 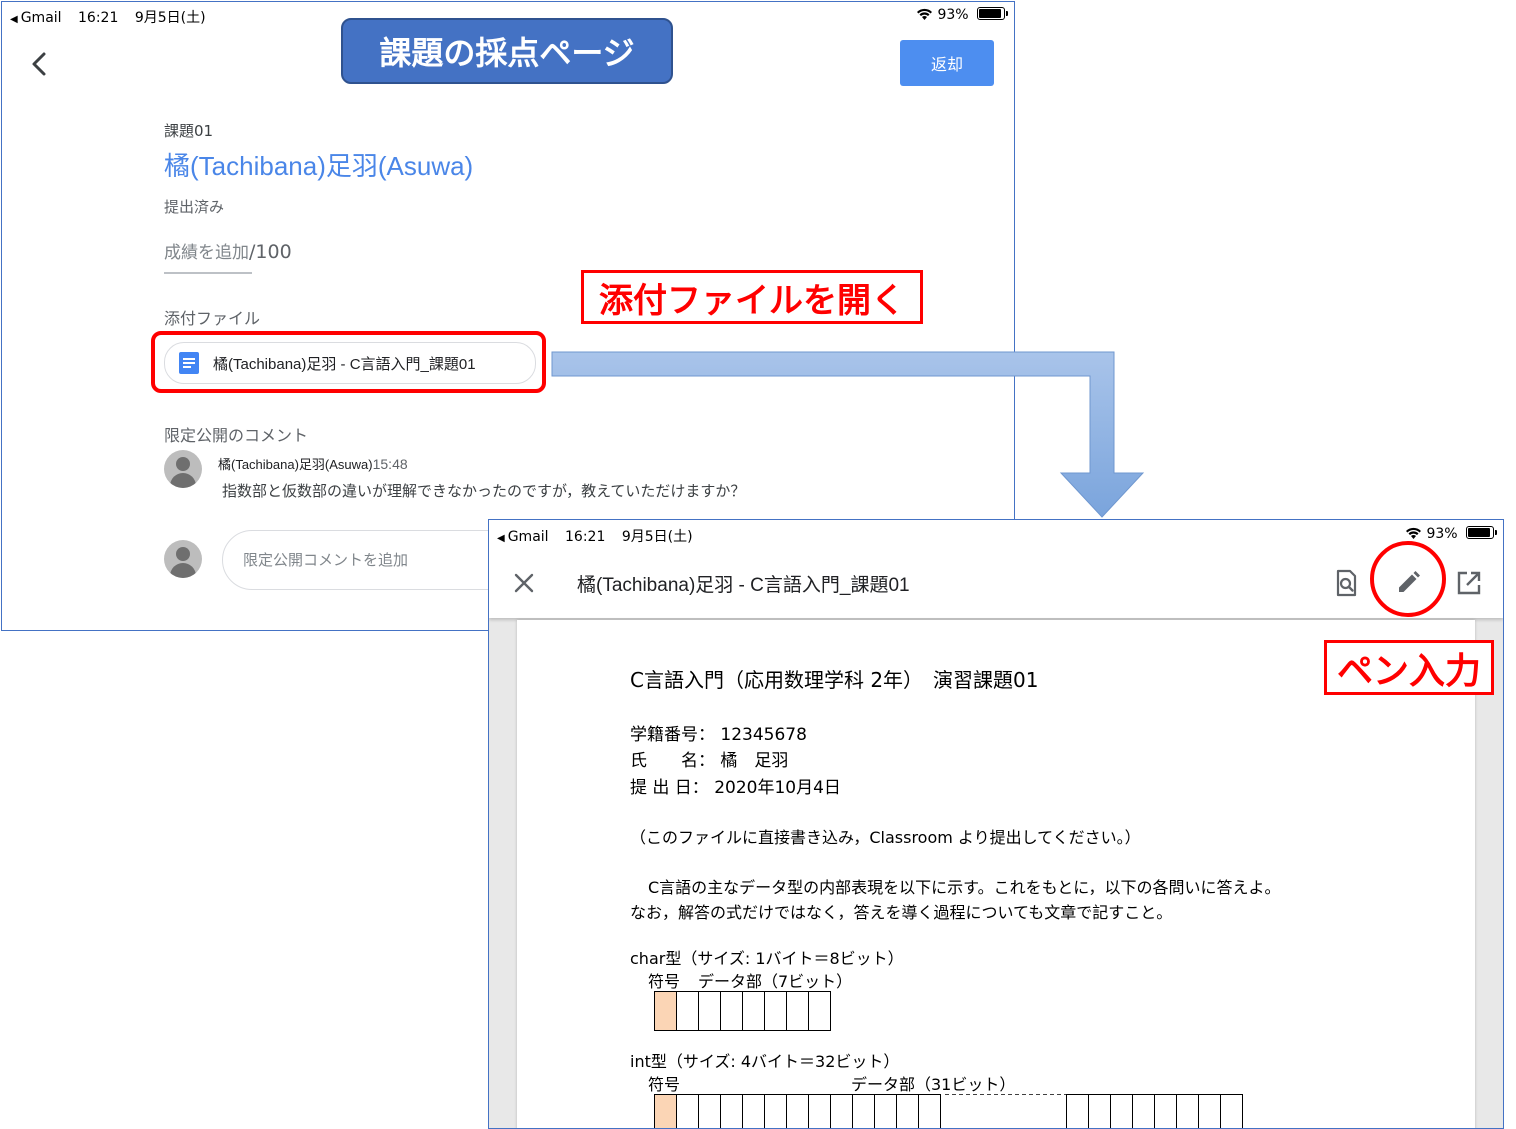 I want to click on char-bit-diagram, so click(x=742, y=1011).